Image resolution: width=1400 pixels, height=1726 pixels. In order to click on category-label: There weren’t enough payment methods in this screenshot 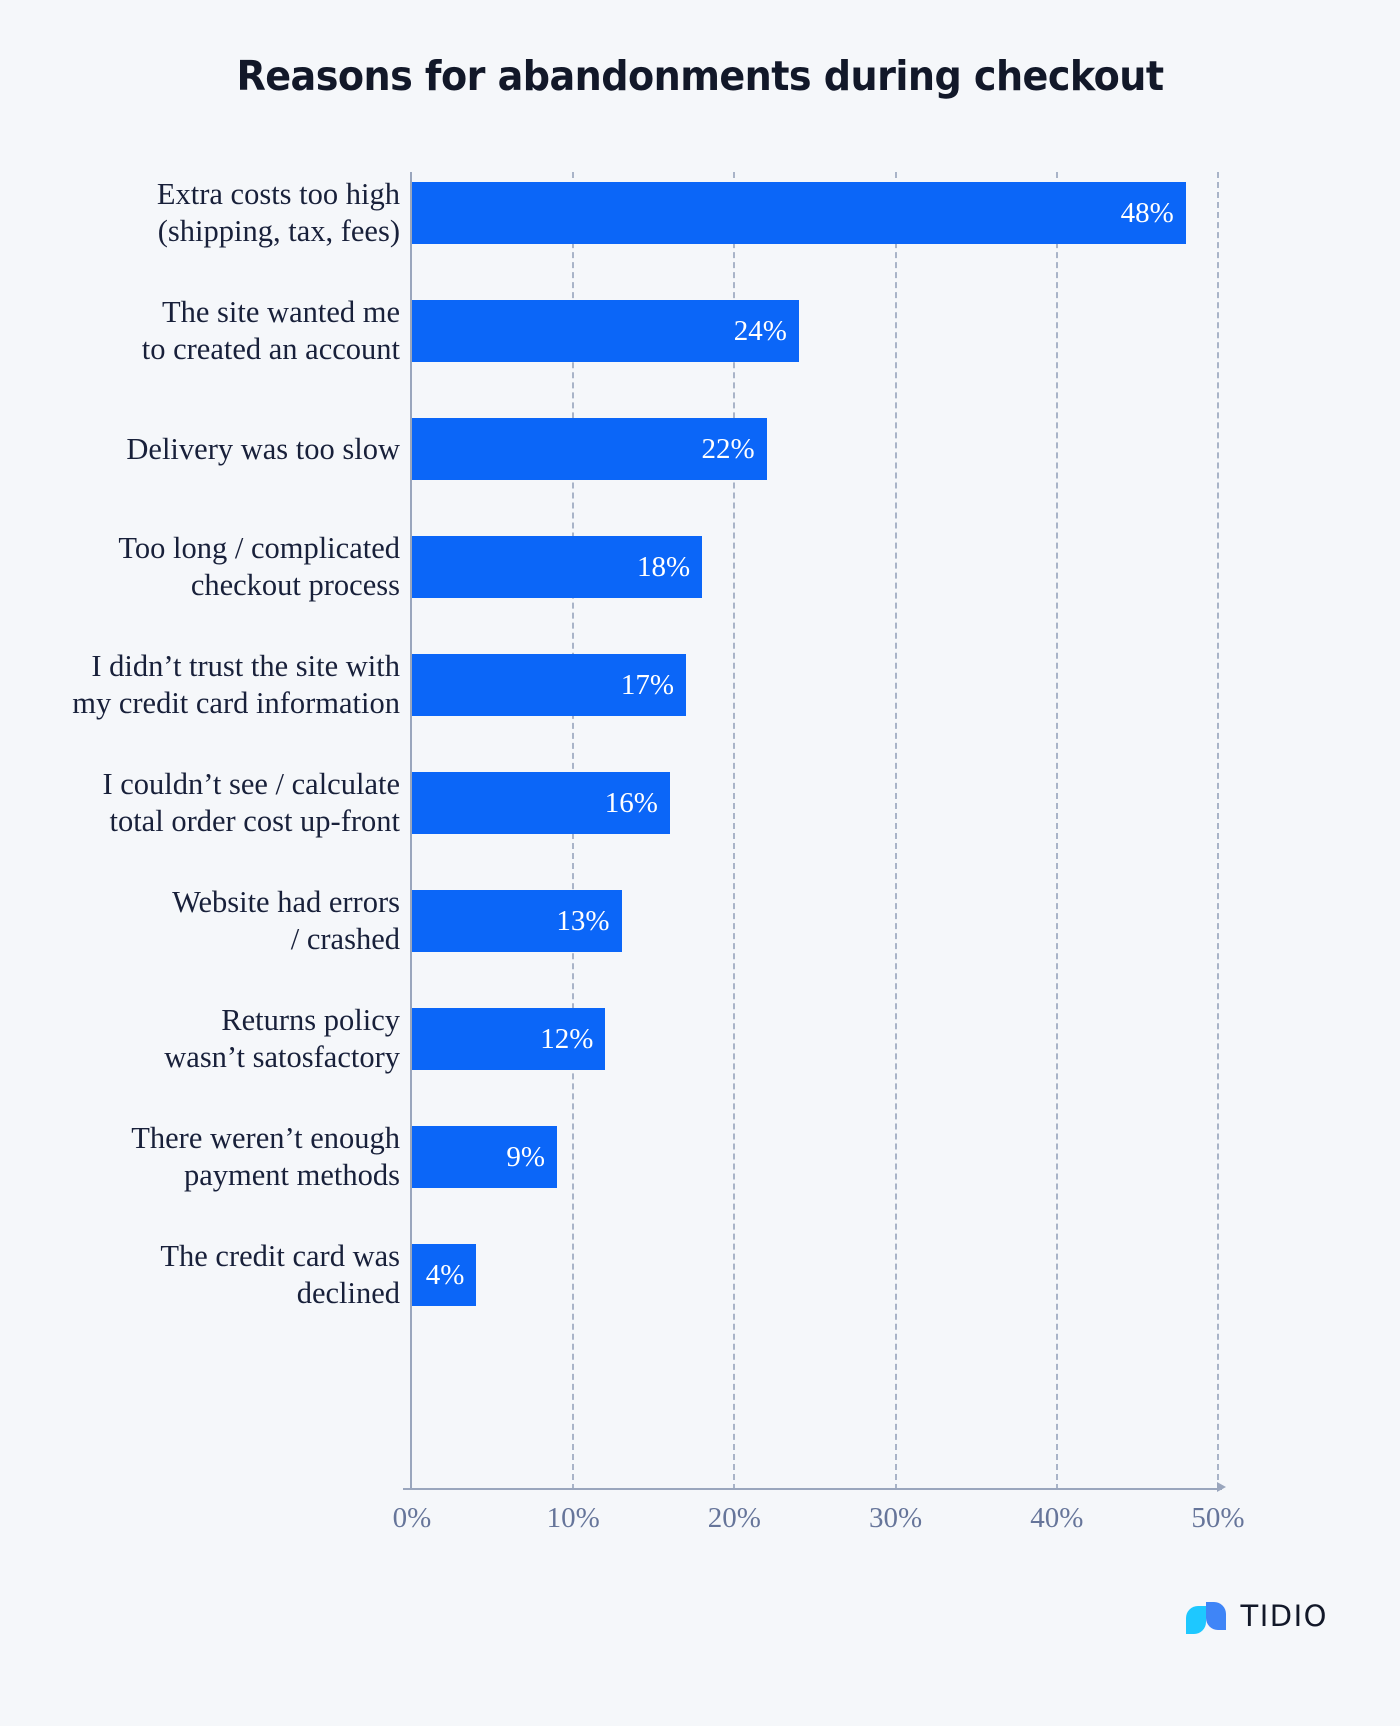, I will do `click(265, 1156)`.